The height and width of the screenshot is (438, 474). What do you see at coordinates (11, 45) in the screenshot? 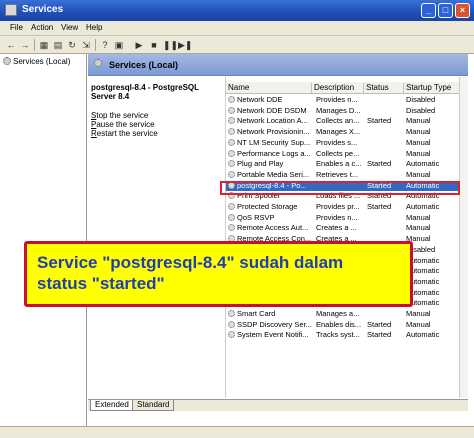
I see `back-icon: ←` at bounding box center [11, 45].